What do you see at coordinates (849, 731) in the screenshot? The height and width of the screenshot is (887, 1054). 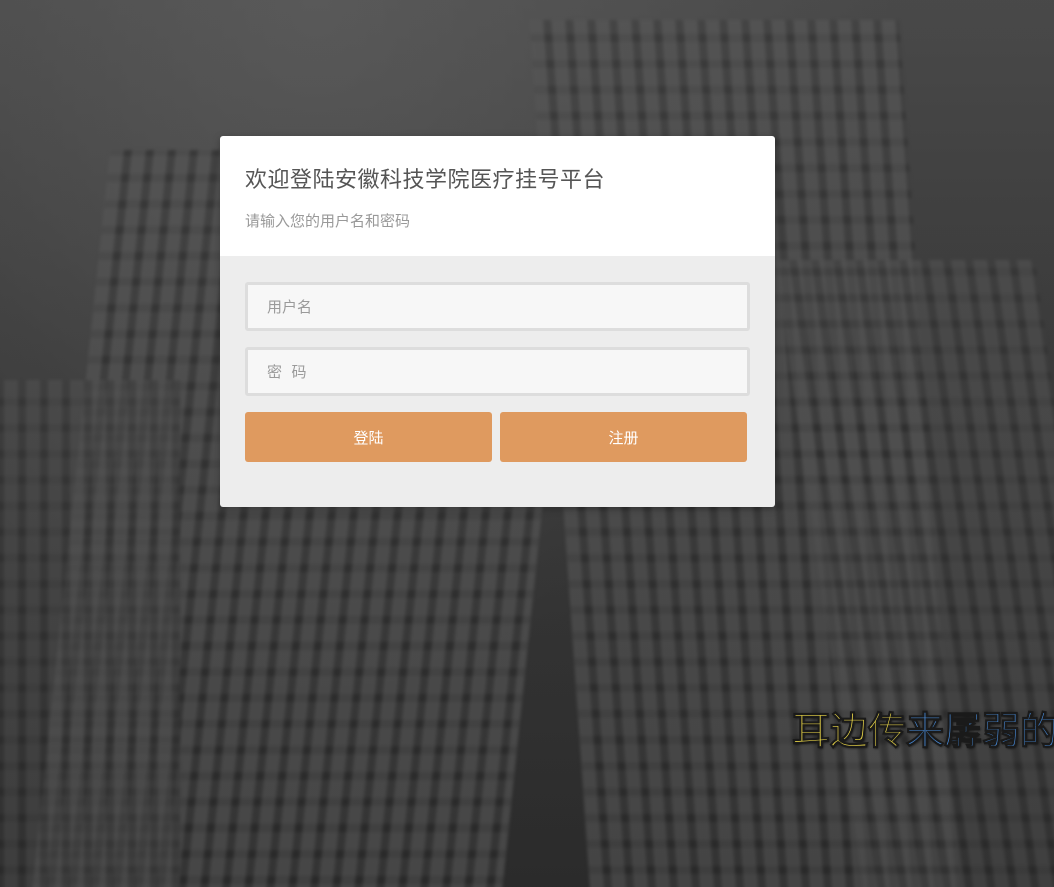 I see `lyric-sung-text: 耳边传` at bounding box center [849, 731].